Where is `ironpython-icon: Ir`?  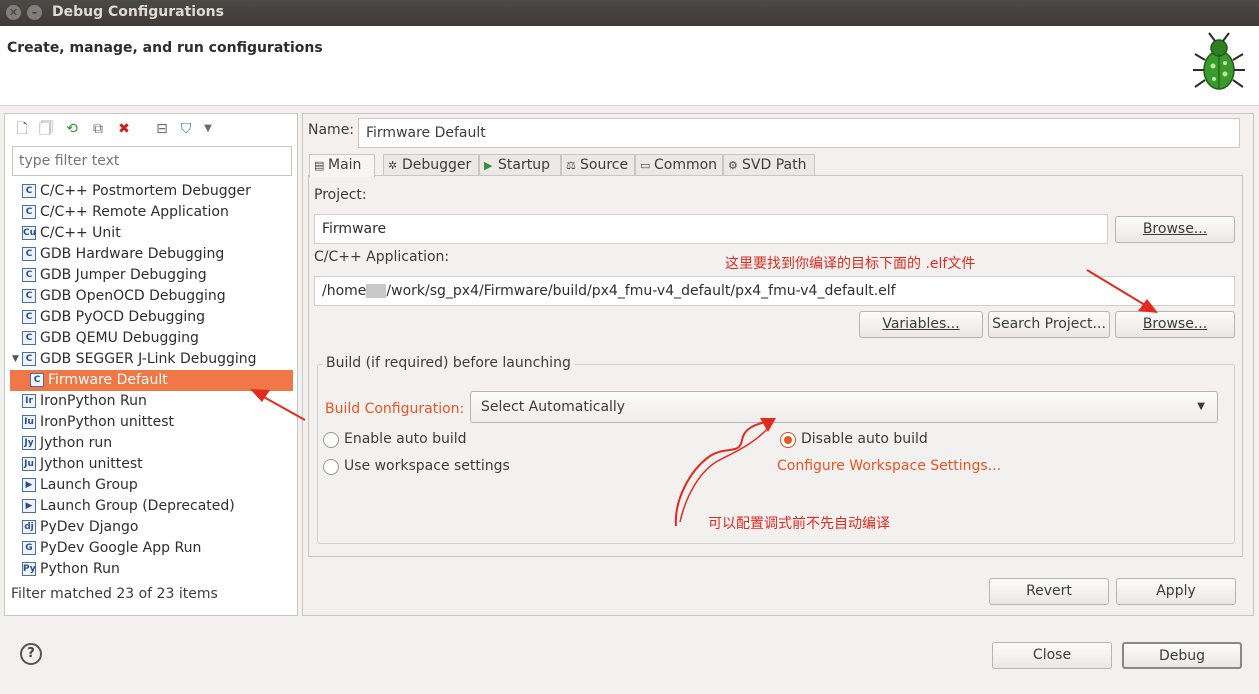 ironpython-icon: Ir is located at coordinates (29, 401).